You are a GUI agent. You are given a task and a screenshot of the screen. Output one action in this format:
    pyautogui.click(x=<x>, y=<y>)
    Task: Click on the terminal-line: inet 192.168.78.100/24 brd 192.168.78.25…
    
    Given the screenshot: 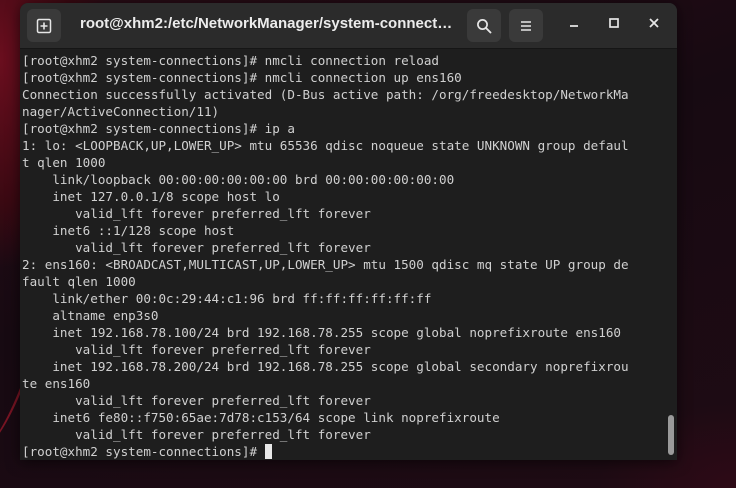 What is the action you would take?
    pyautogui.click(x=321, y=332)
    